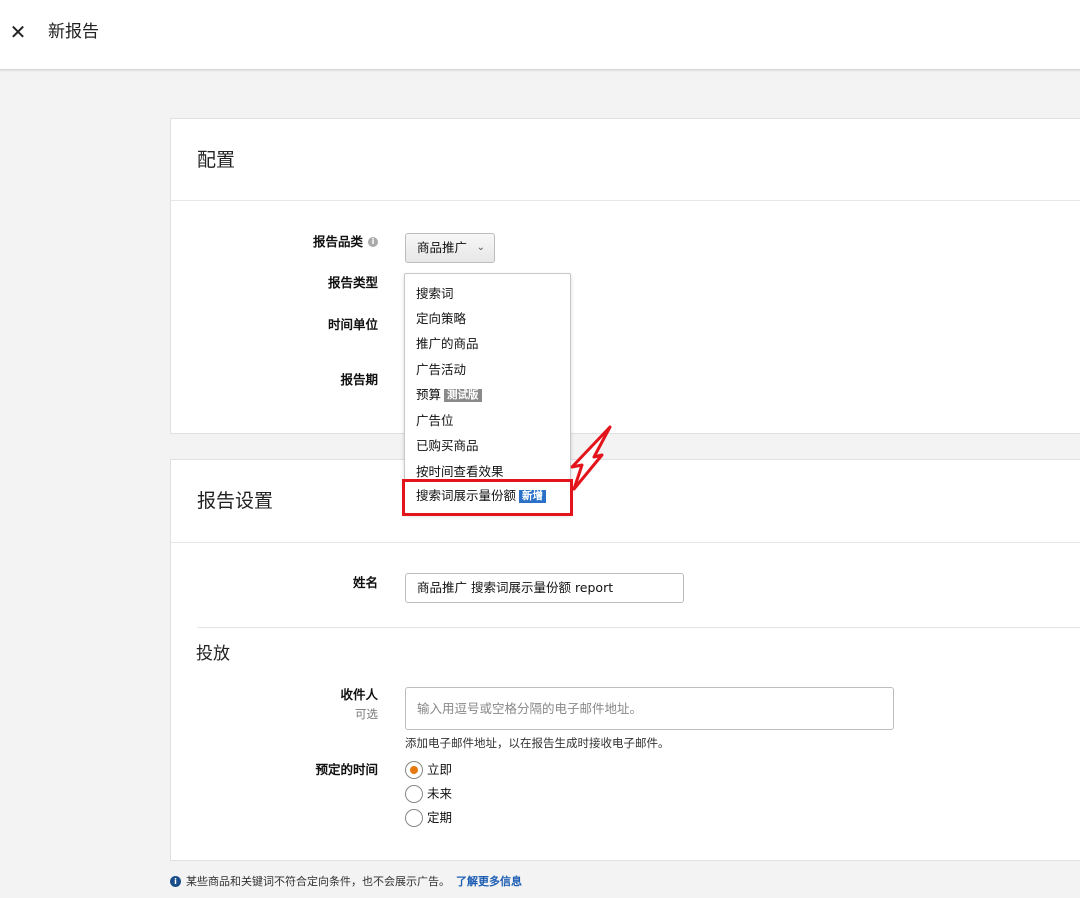 This screenshot has width=1080, height=898. Describe the element at coordinates (625, 160) in the screenshot. I see `config-card-header: 配置` at that location.